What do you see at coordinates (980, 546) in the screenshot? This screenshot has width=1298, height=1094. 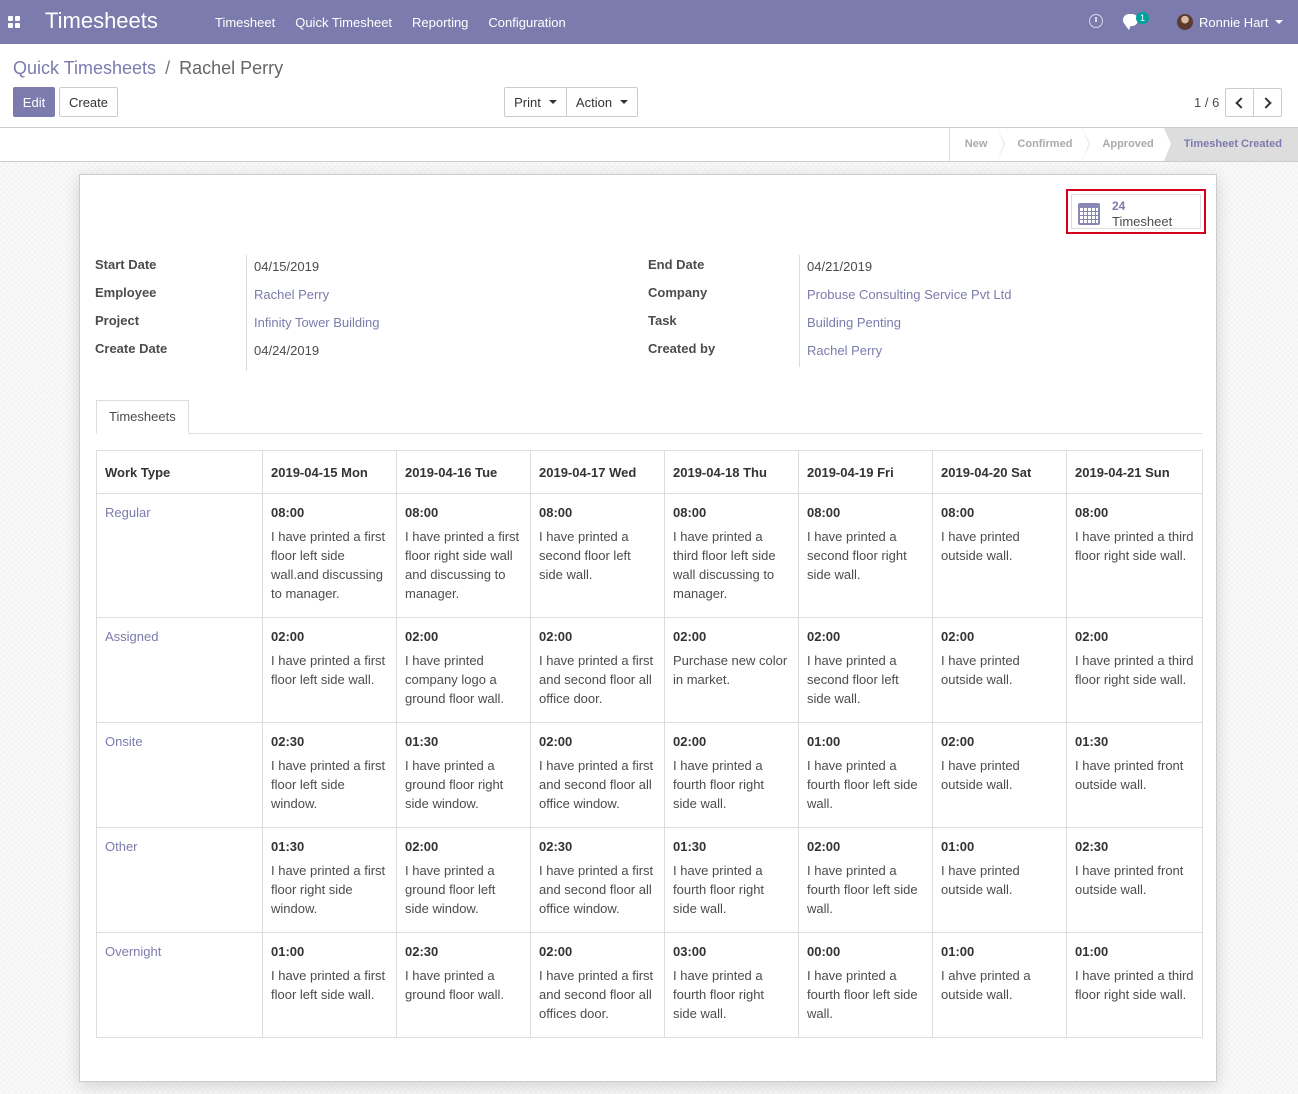 I see `cell-description: I have printed outside wall.` at bounding box center [980, 546].